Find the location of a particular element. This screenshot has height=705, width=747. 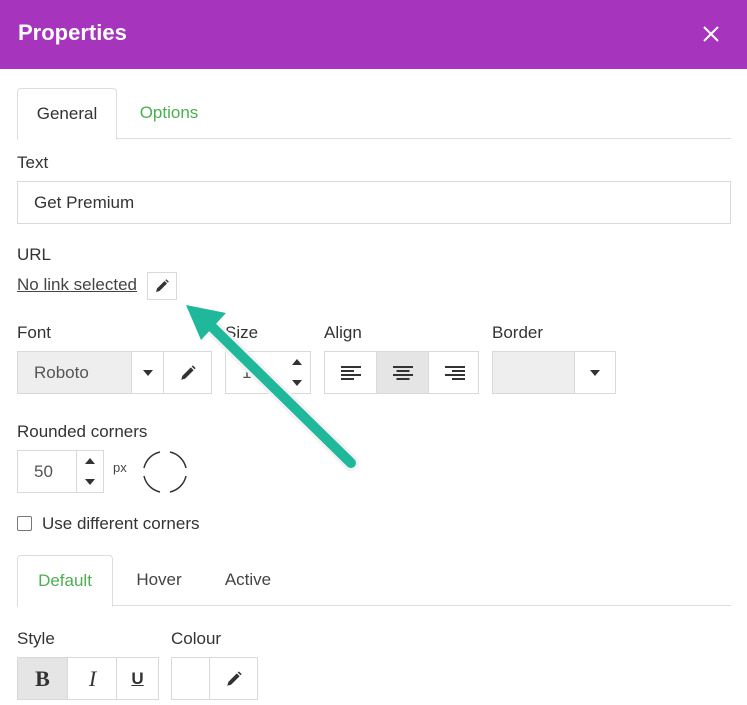

rounded-corners-decrement is located at coordinates (90, 482).